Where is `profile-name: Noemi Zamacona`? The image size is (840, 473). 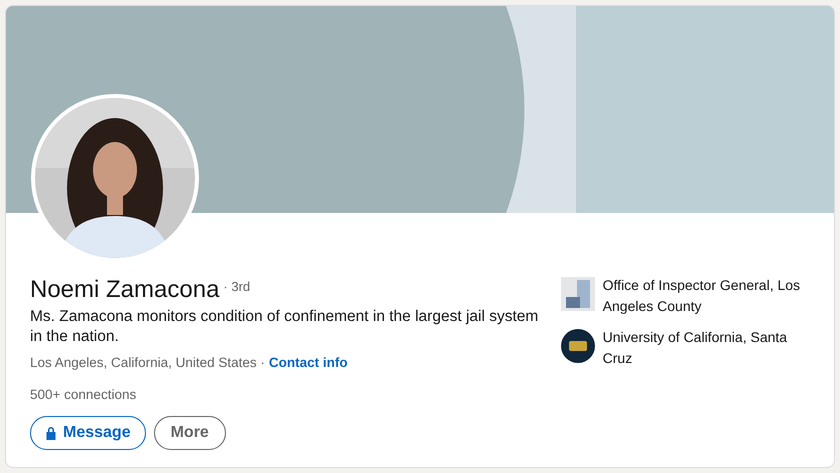
profile-name: Noemi Zamacona is located at coordinates (125, 290).